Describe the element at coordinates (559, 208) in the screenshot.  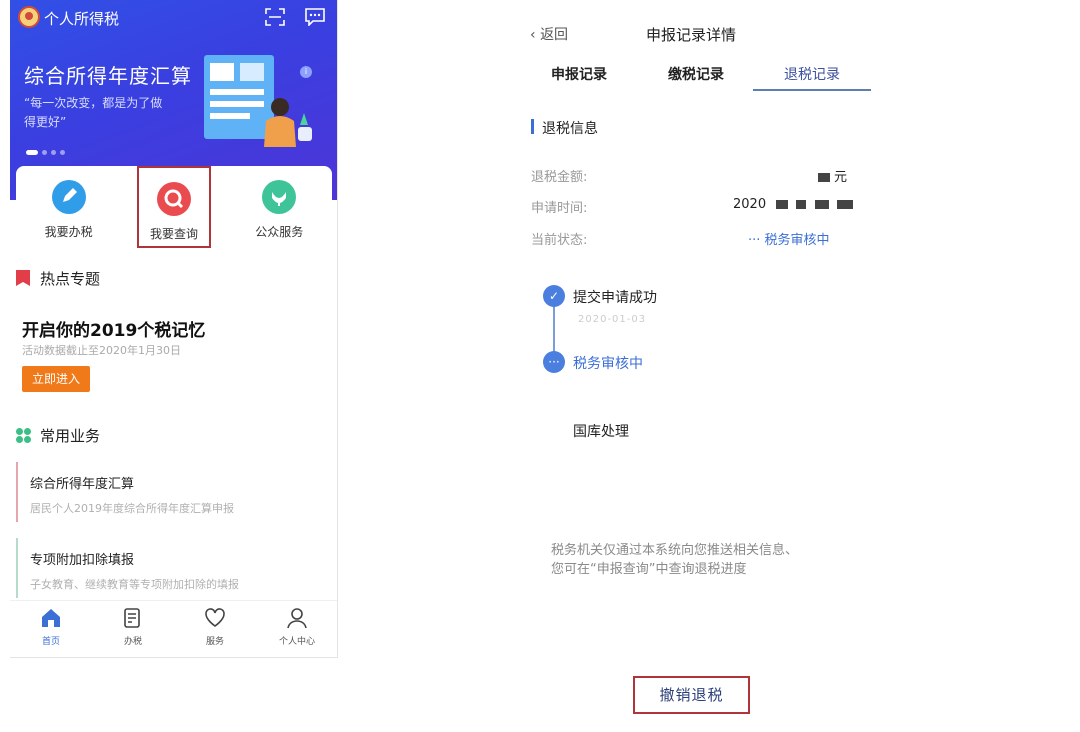
I see `time-label: 申请时间:` at that location.